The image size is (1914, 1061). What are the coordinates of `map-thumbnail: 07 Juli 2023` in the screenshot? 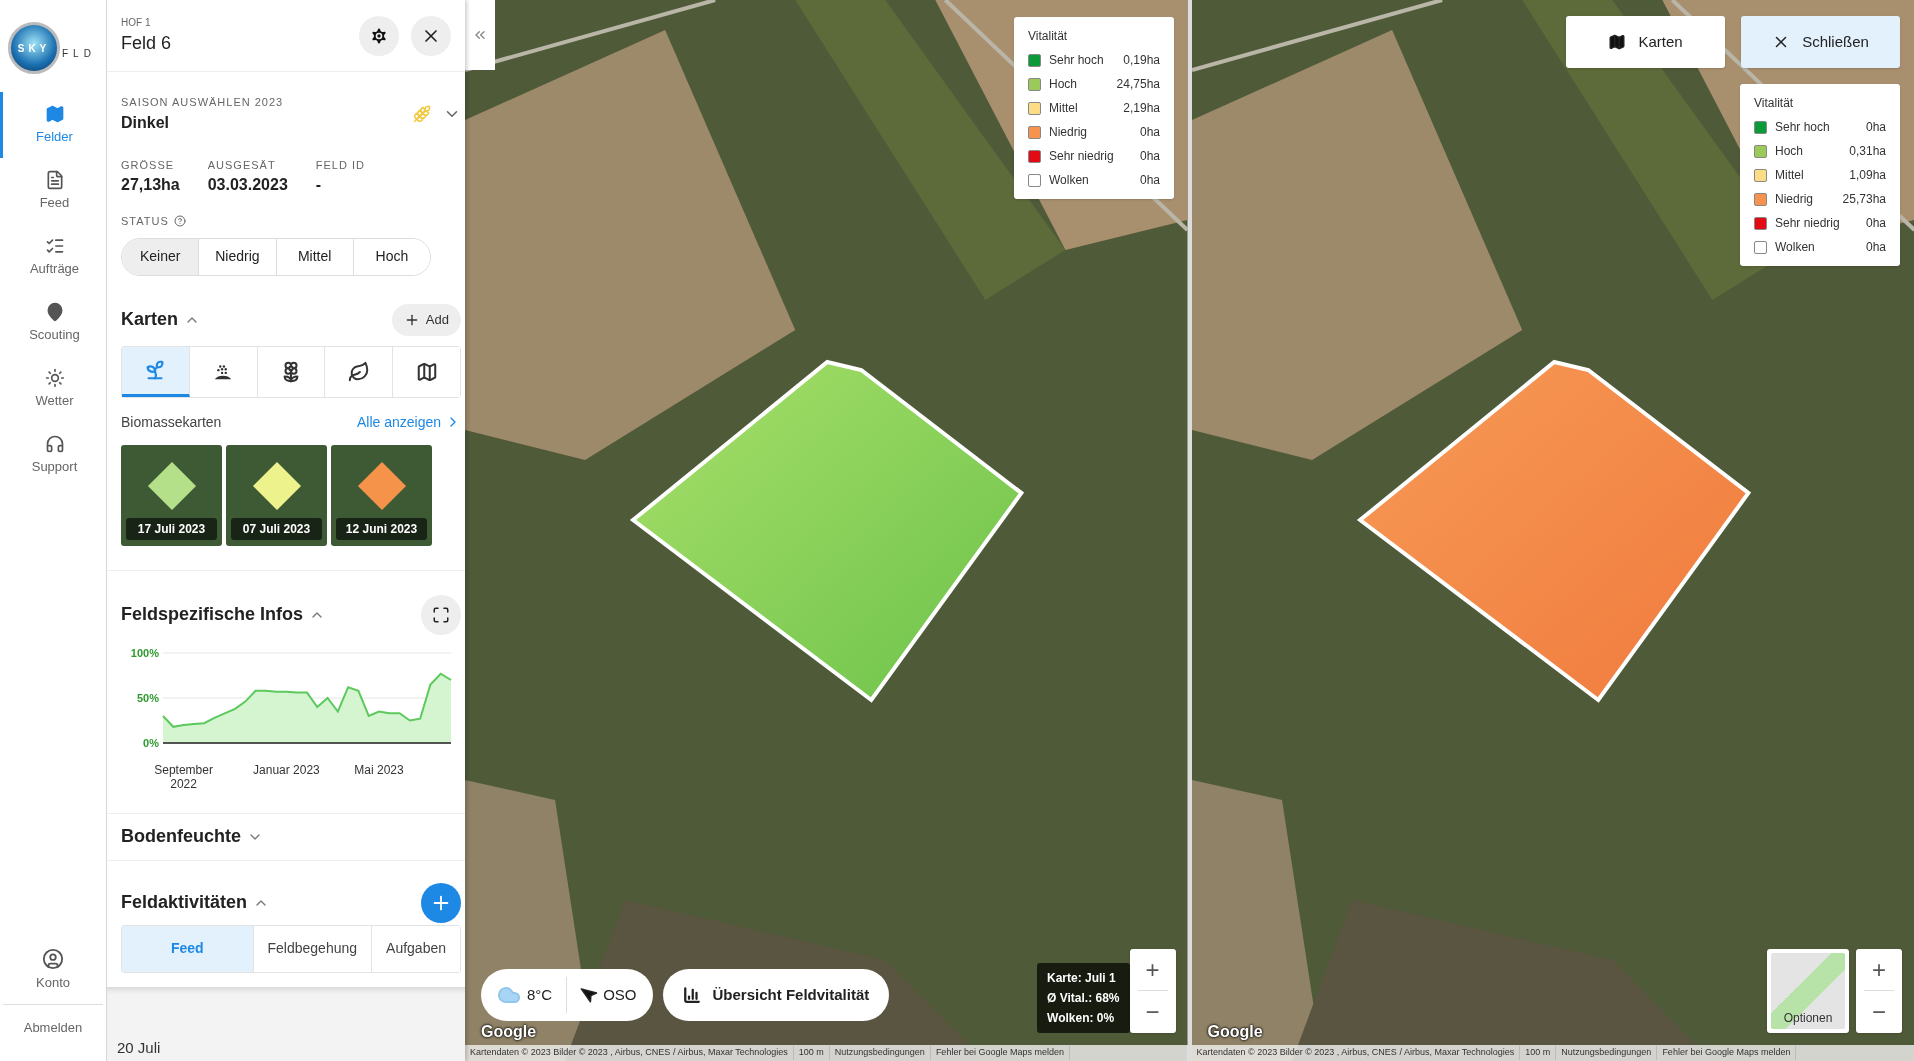 It's located at (276, 495).